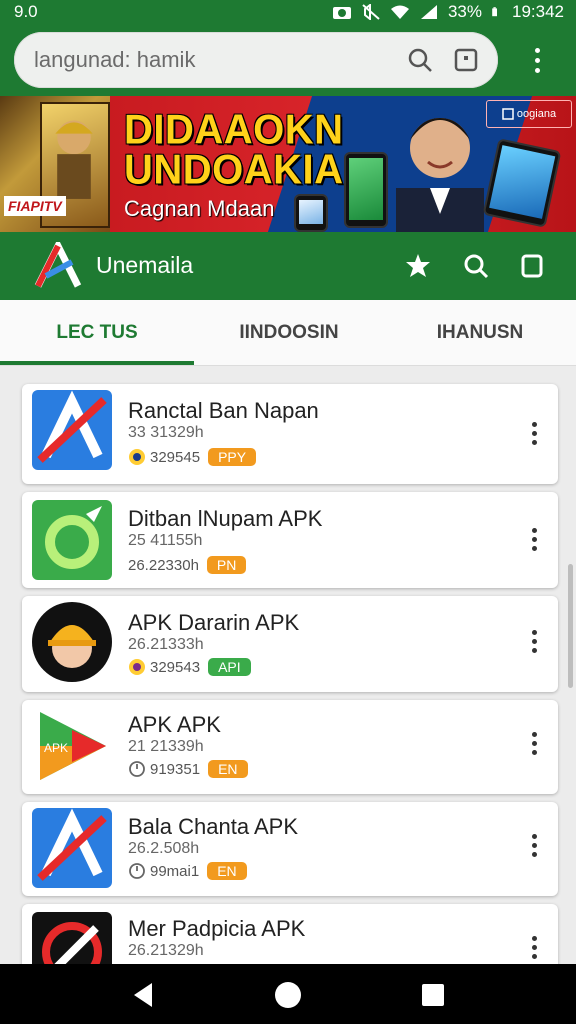  What do you see at coordinates (187, 871) in the screenshot?
I see `app-meta: 99mai1 EN` at bounding box center [187, 871].